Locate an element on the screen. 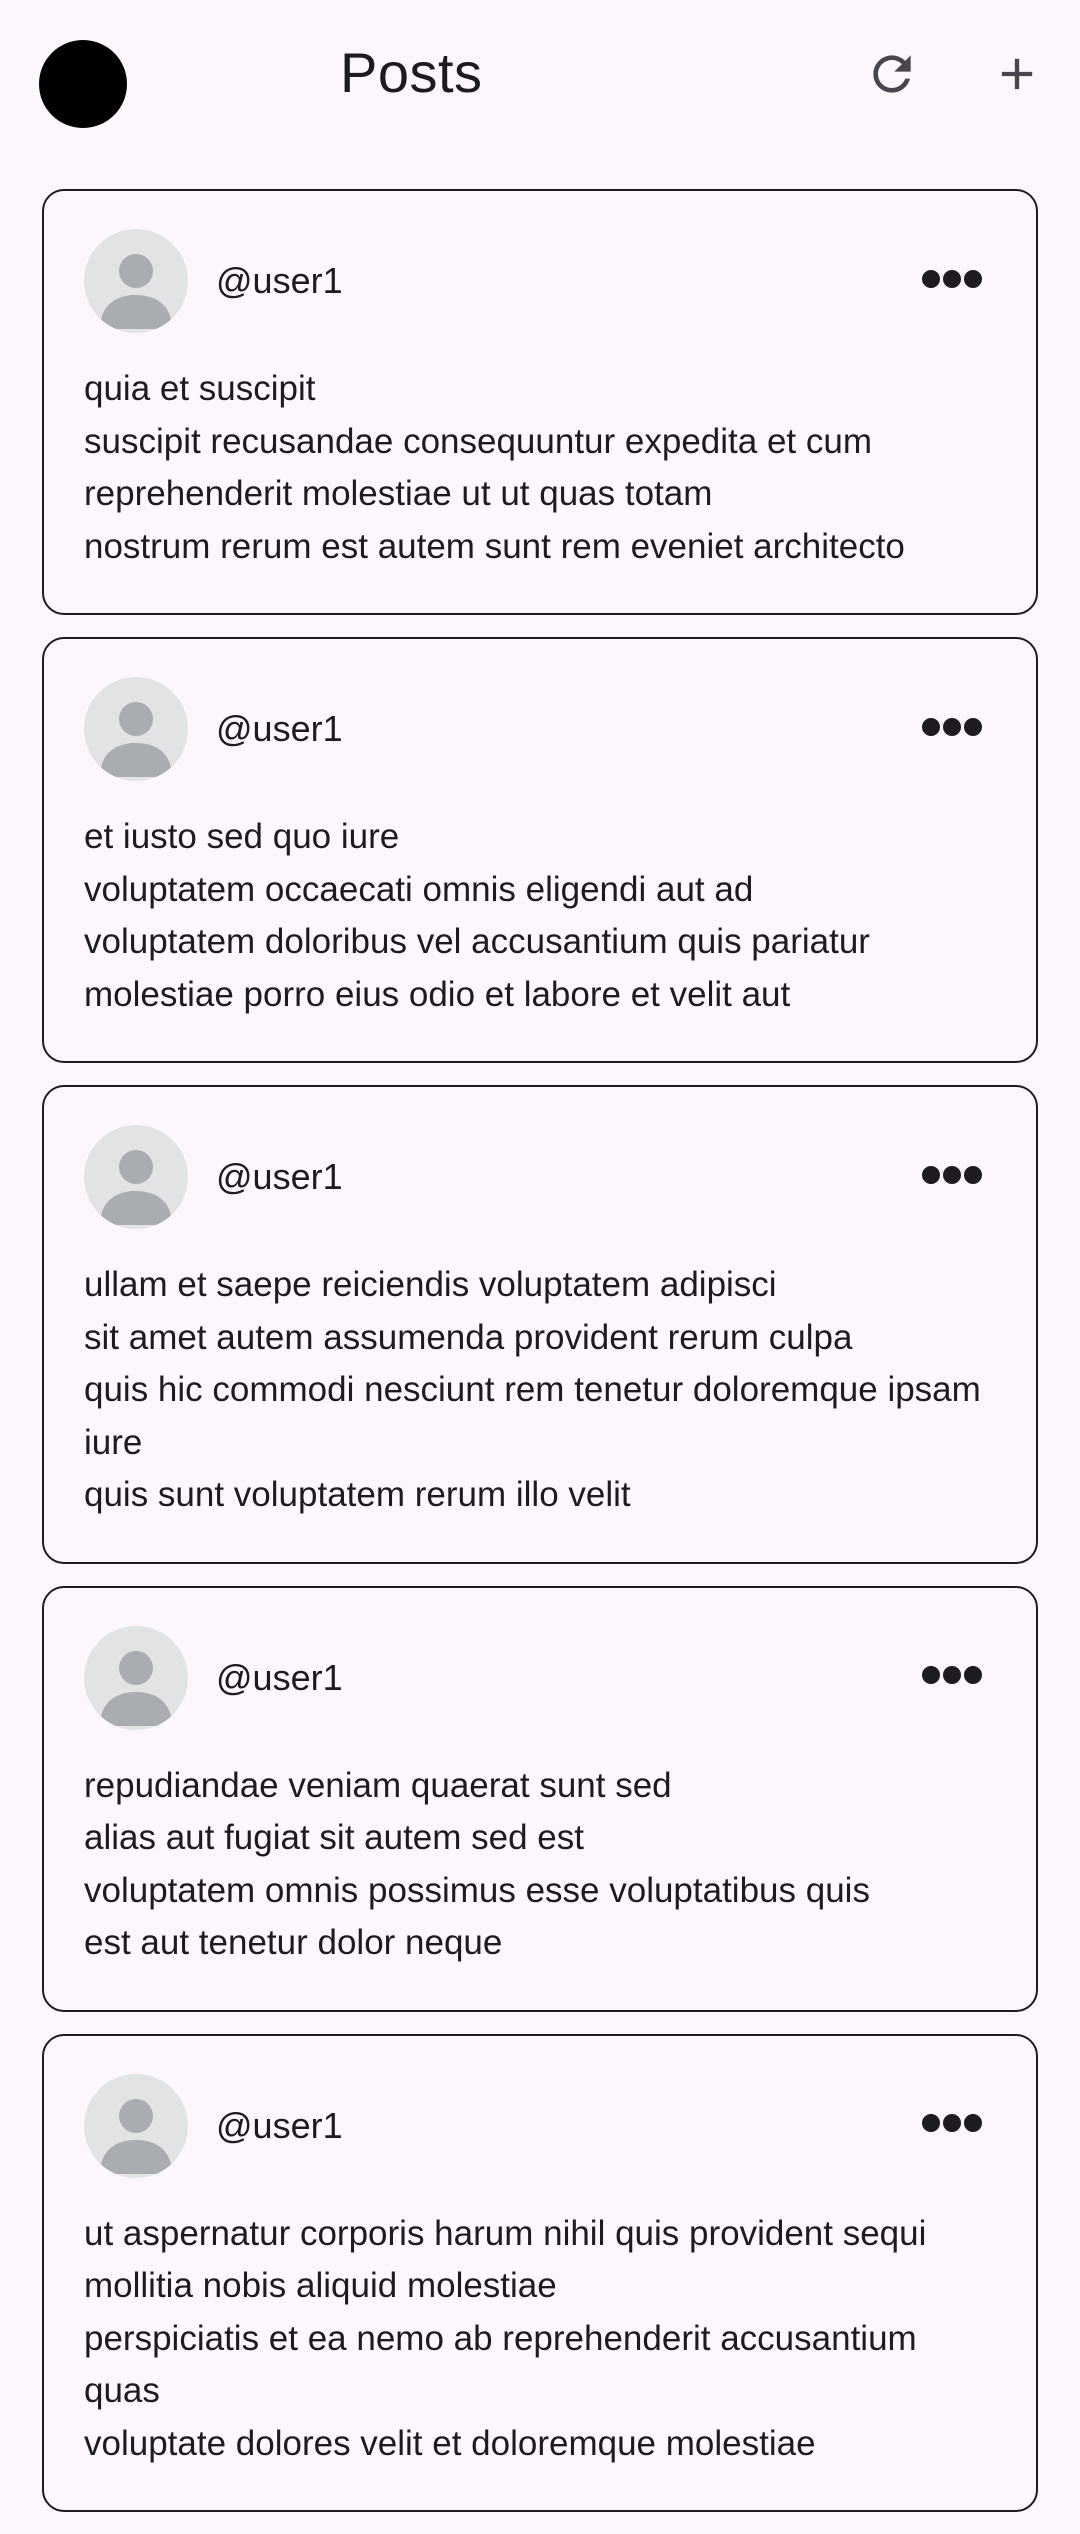 This screenshot has height=2534, width=1080. profile-avatar is located at coordinates (83, 84).